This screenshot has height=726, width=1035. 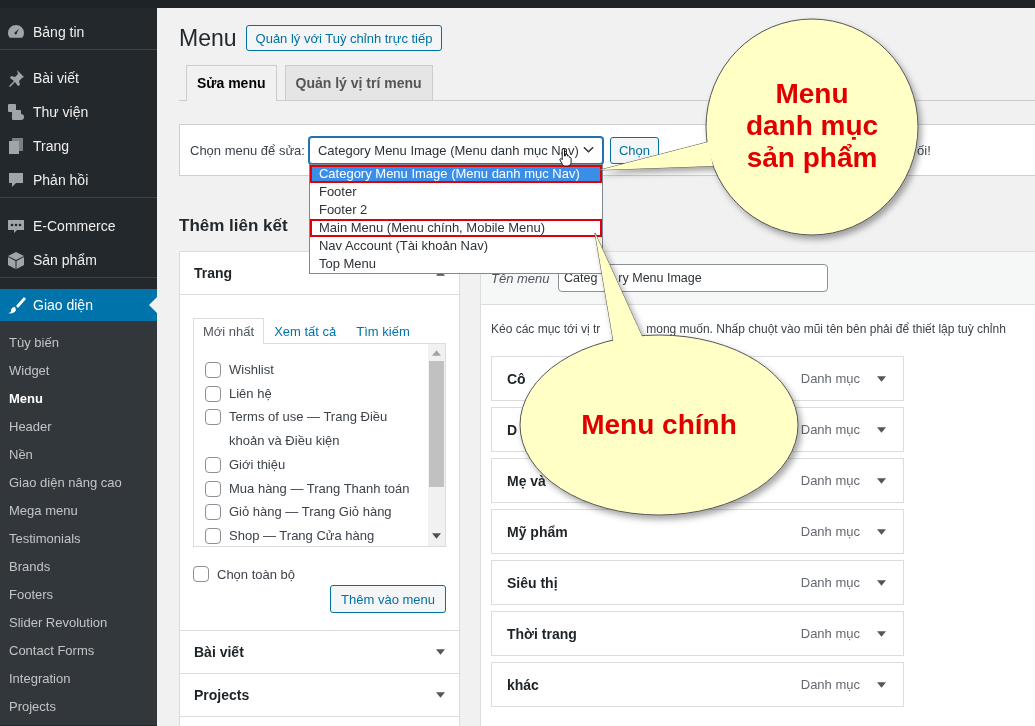 What do you see at coordinates (512, 429) in the screenshot?
I see `menu-item-title: D` at bounding box center [512, 429].